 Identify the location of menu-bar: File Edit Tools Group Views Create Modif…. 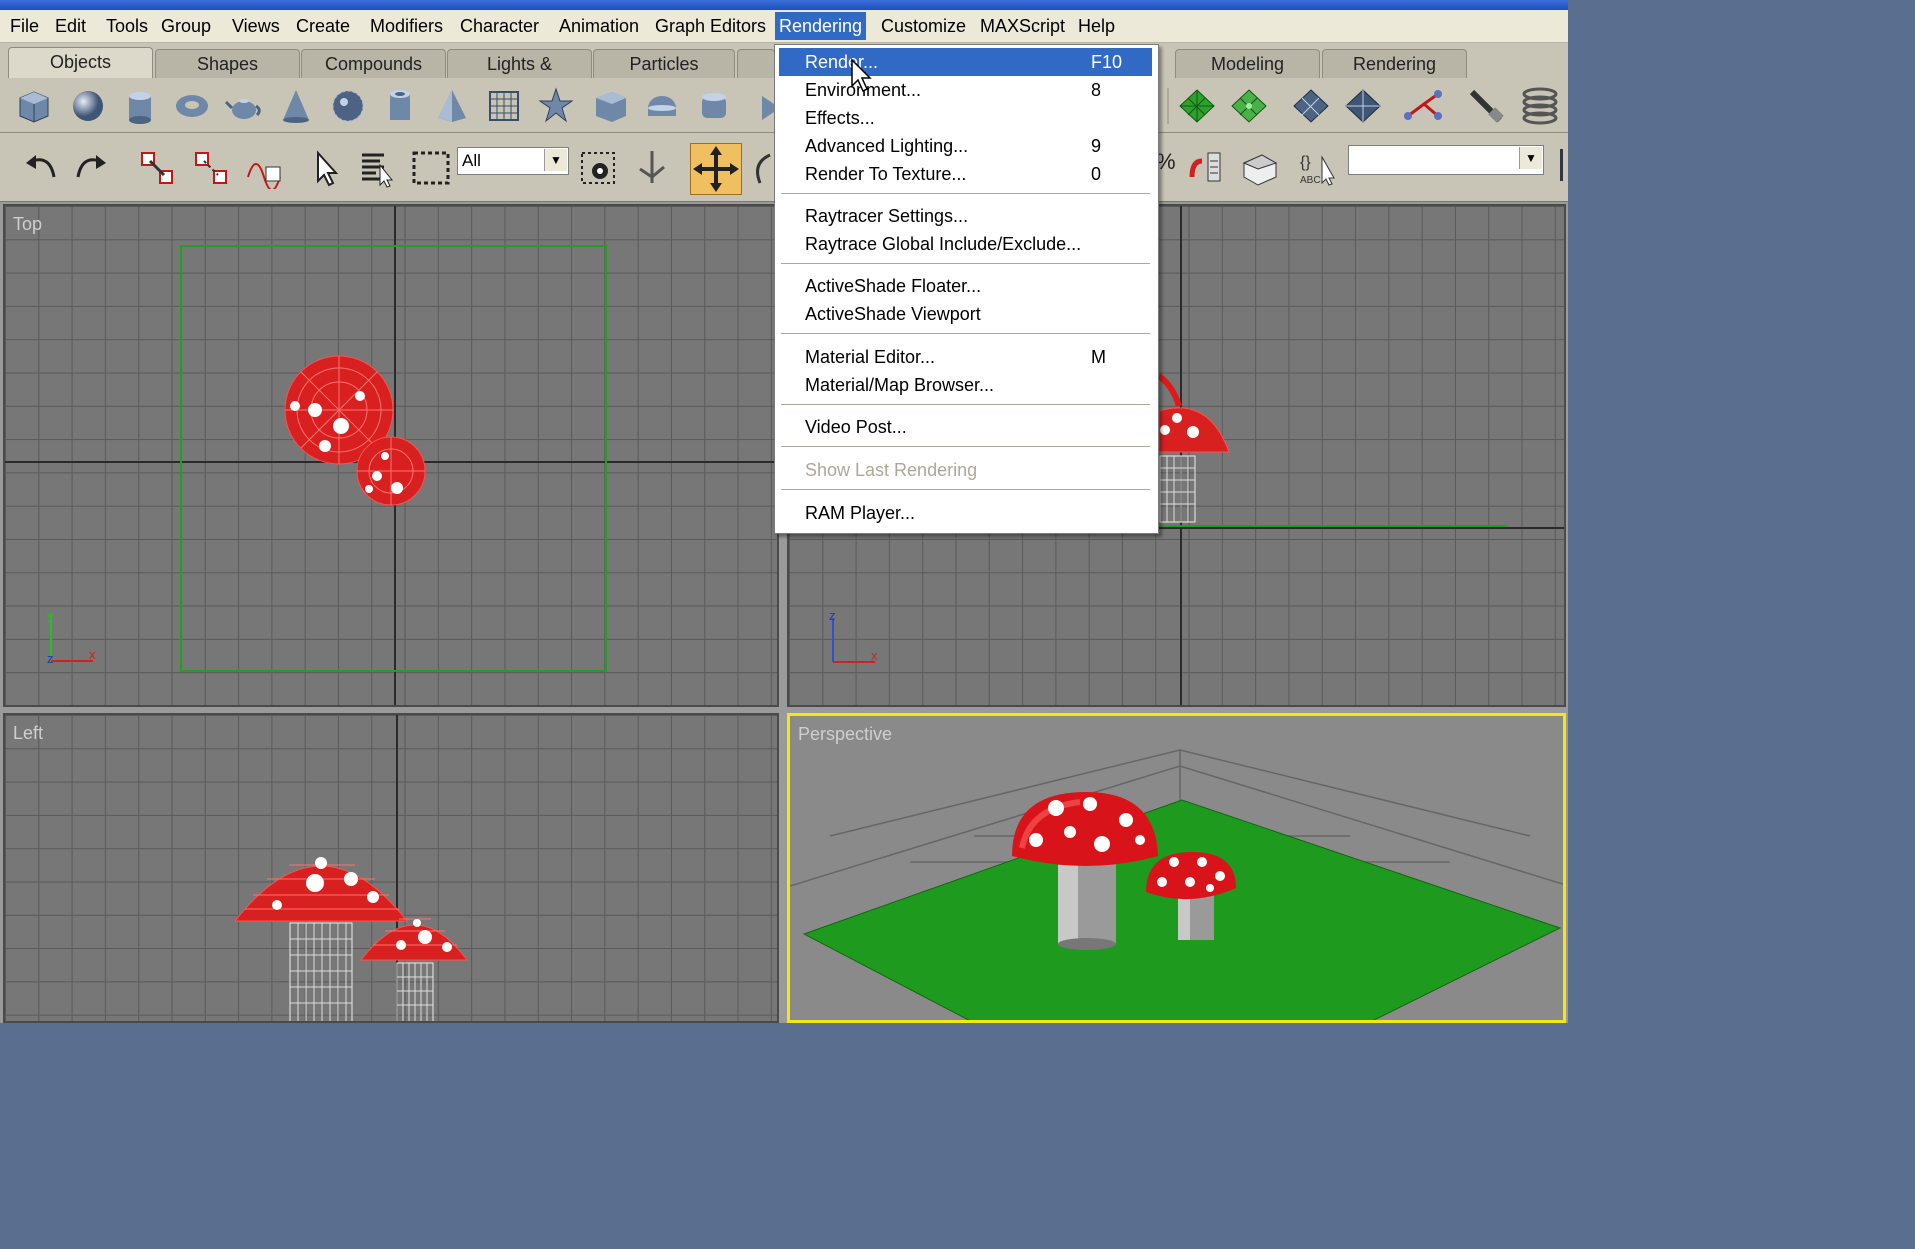
(784, 26).